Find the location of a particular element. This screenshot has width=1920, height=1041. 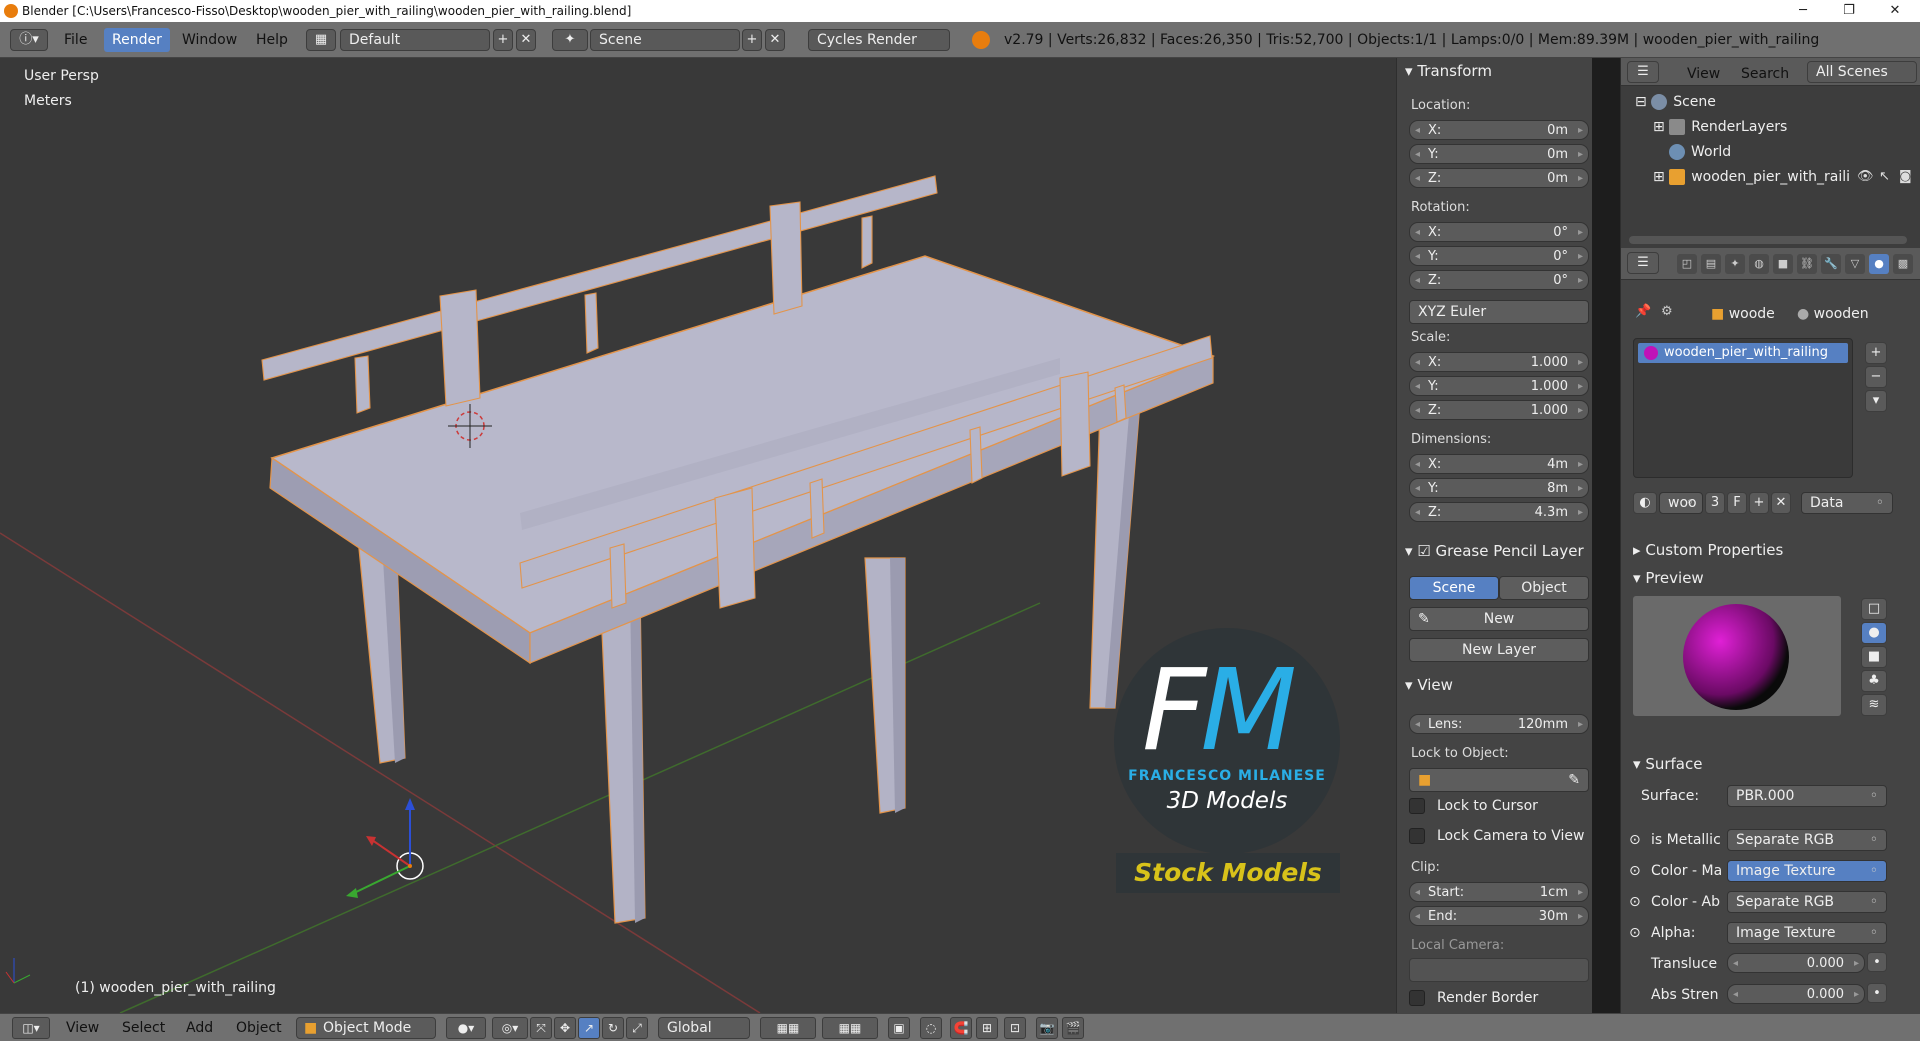

rotate-mode-icon: ↻ is located at coordinates (613, 1028).